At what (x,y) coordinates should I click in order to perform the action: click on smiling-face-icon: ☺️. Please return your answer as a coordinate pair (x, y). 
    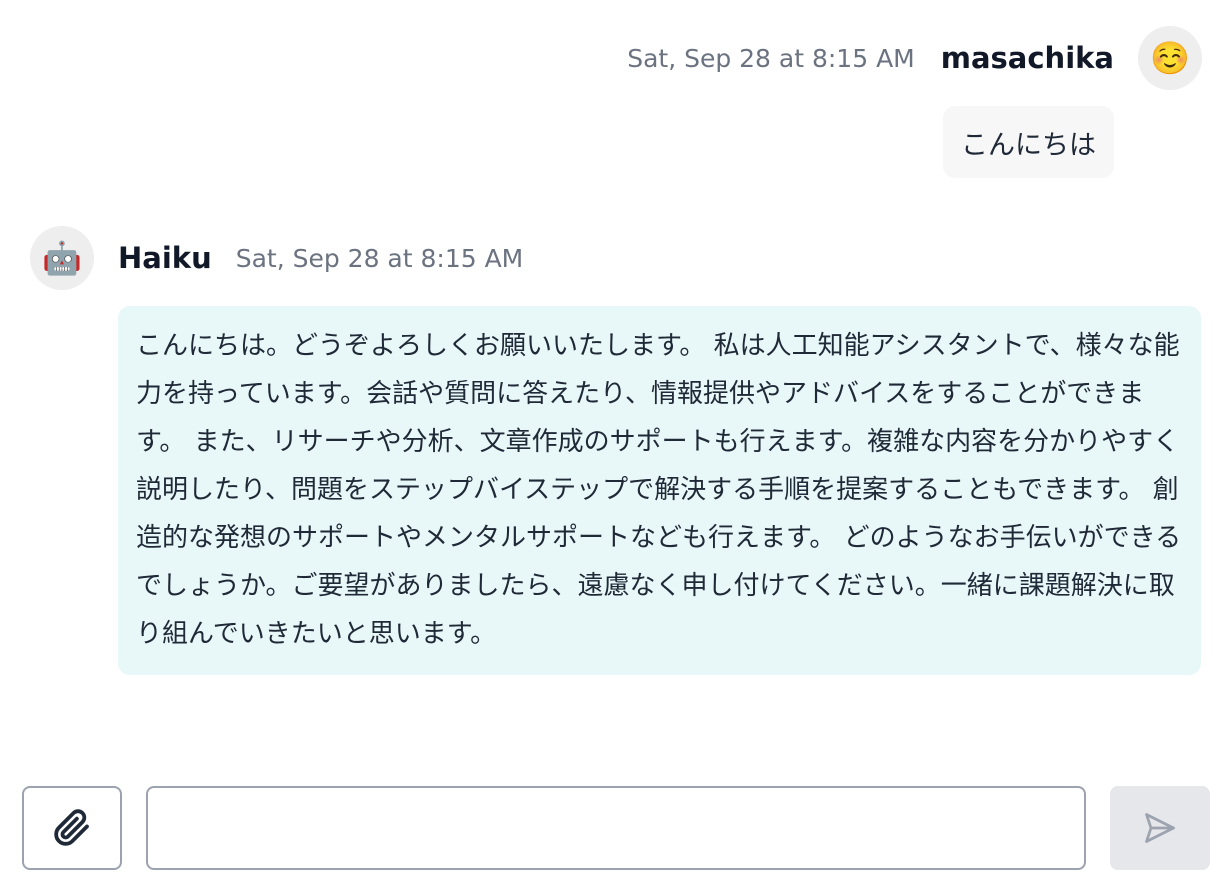
    Looking at the image, I should click on (1170, 58).